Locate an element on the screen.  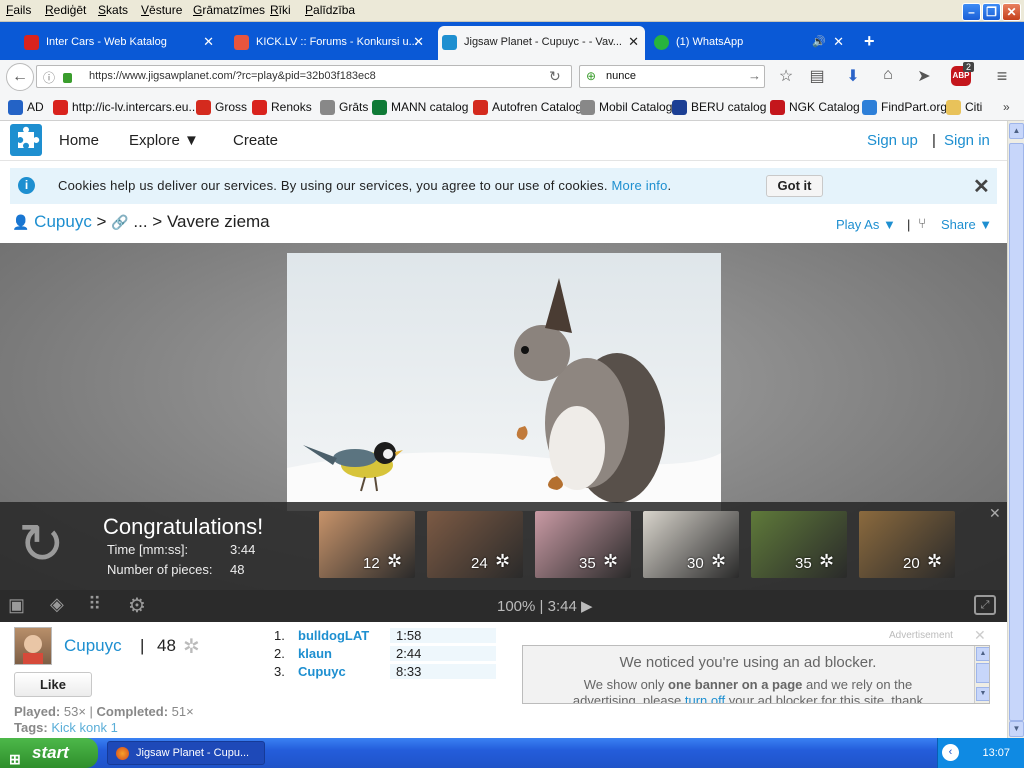
bookmark-item: MANN catalog is located at coordinates (420, 107).